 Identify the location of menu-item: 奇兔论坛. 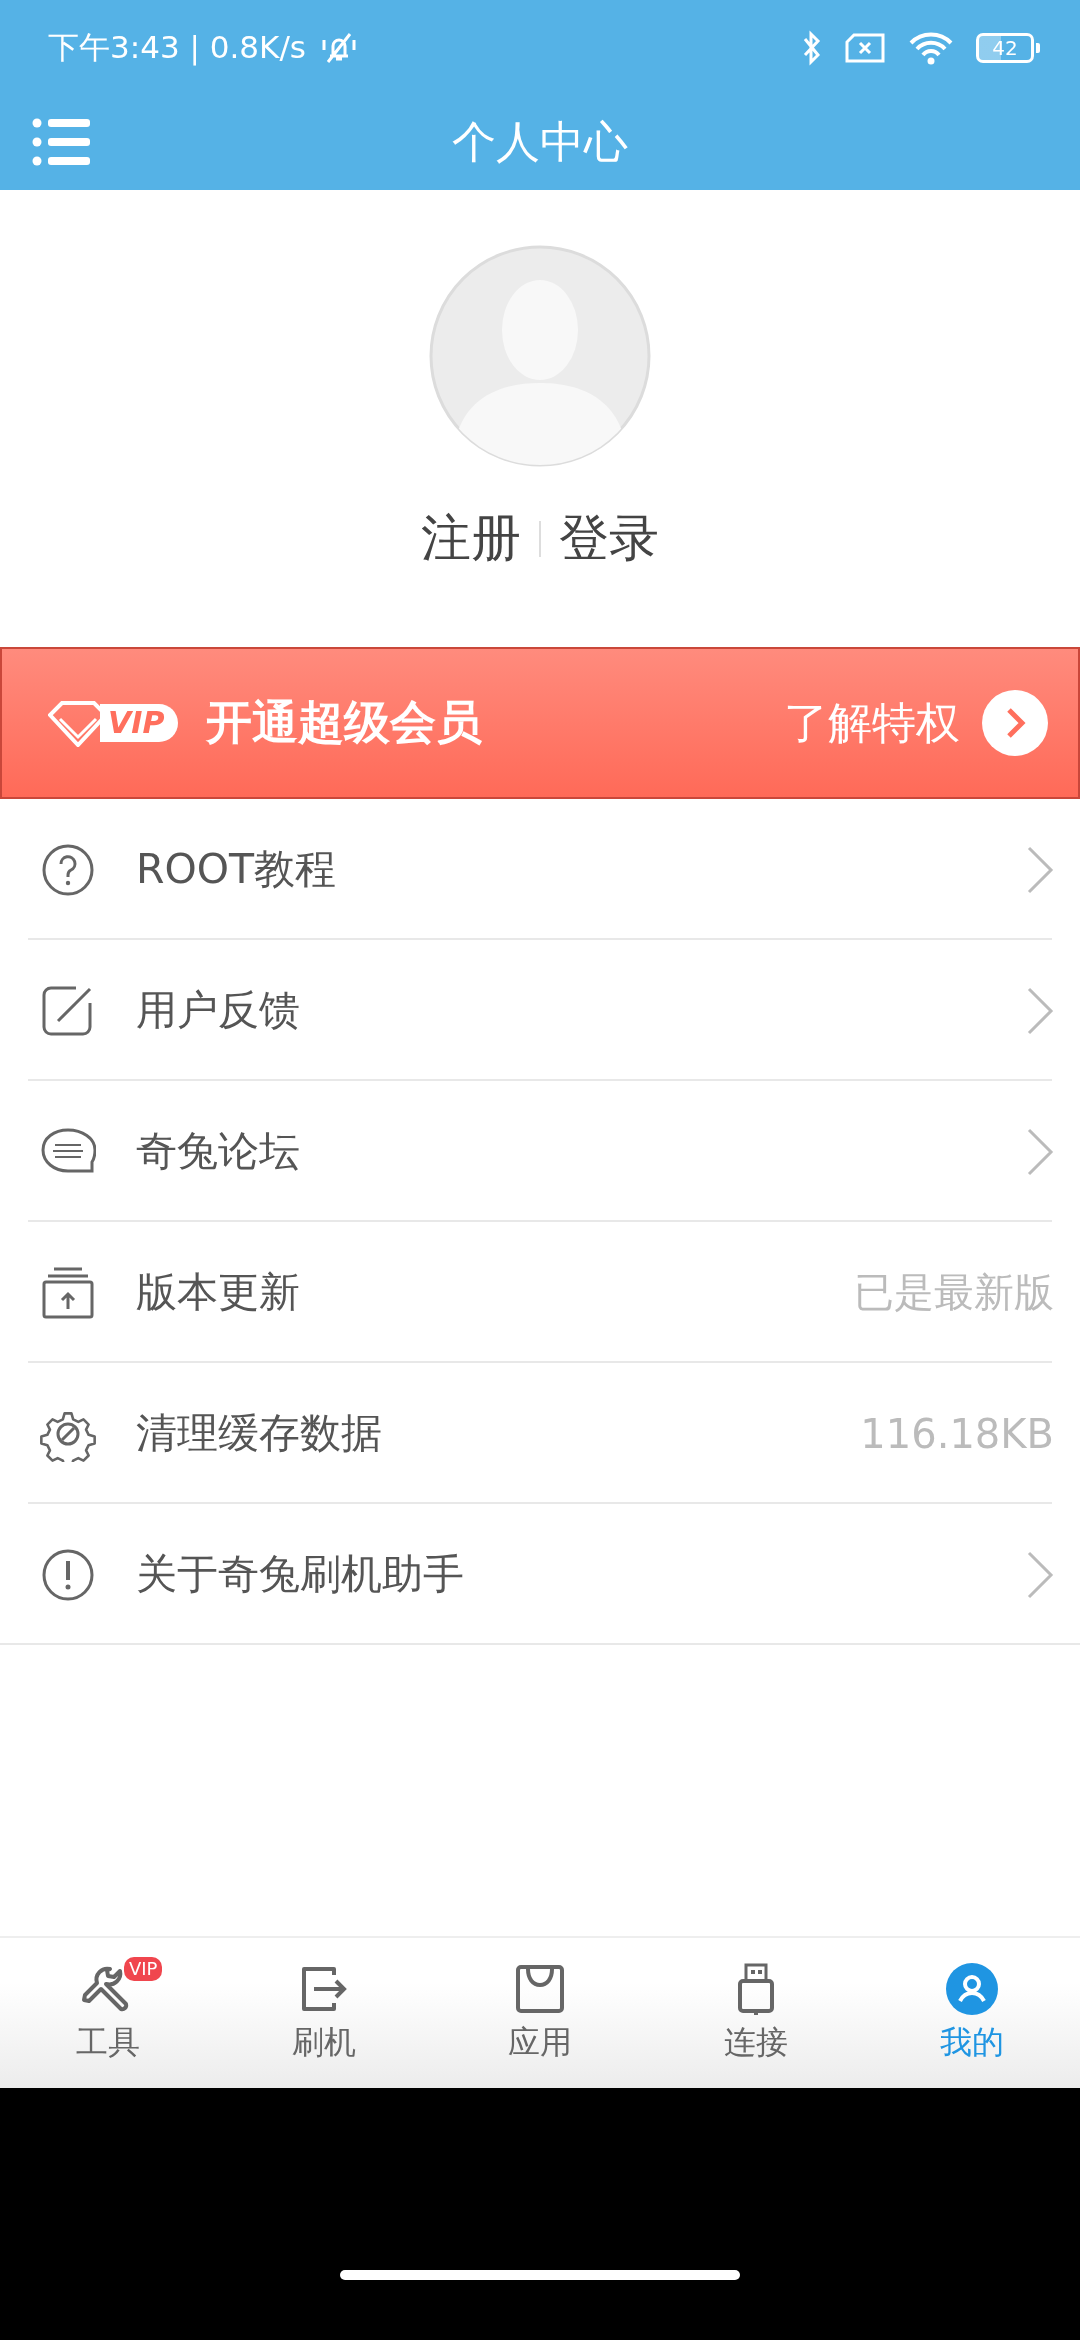
(540, 1151).